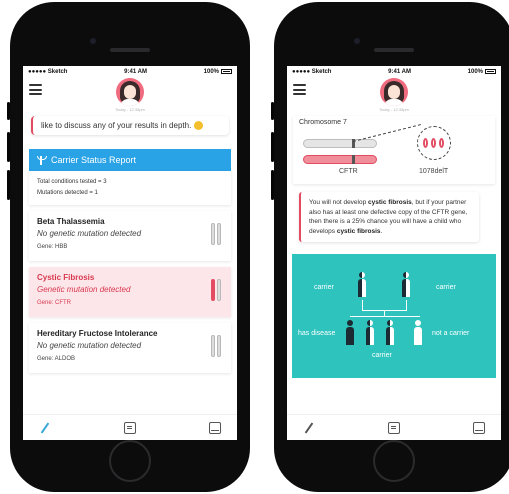 This screenshot has width=509, height=494. What do you see at coordinates (56, 359) in the screenshot?
I see `condition-gene: Gene: ALDOB` at bounding box center [56, 359].